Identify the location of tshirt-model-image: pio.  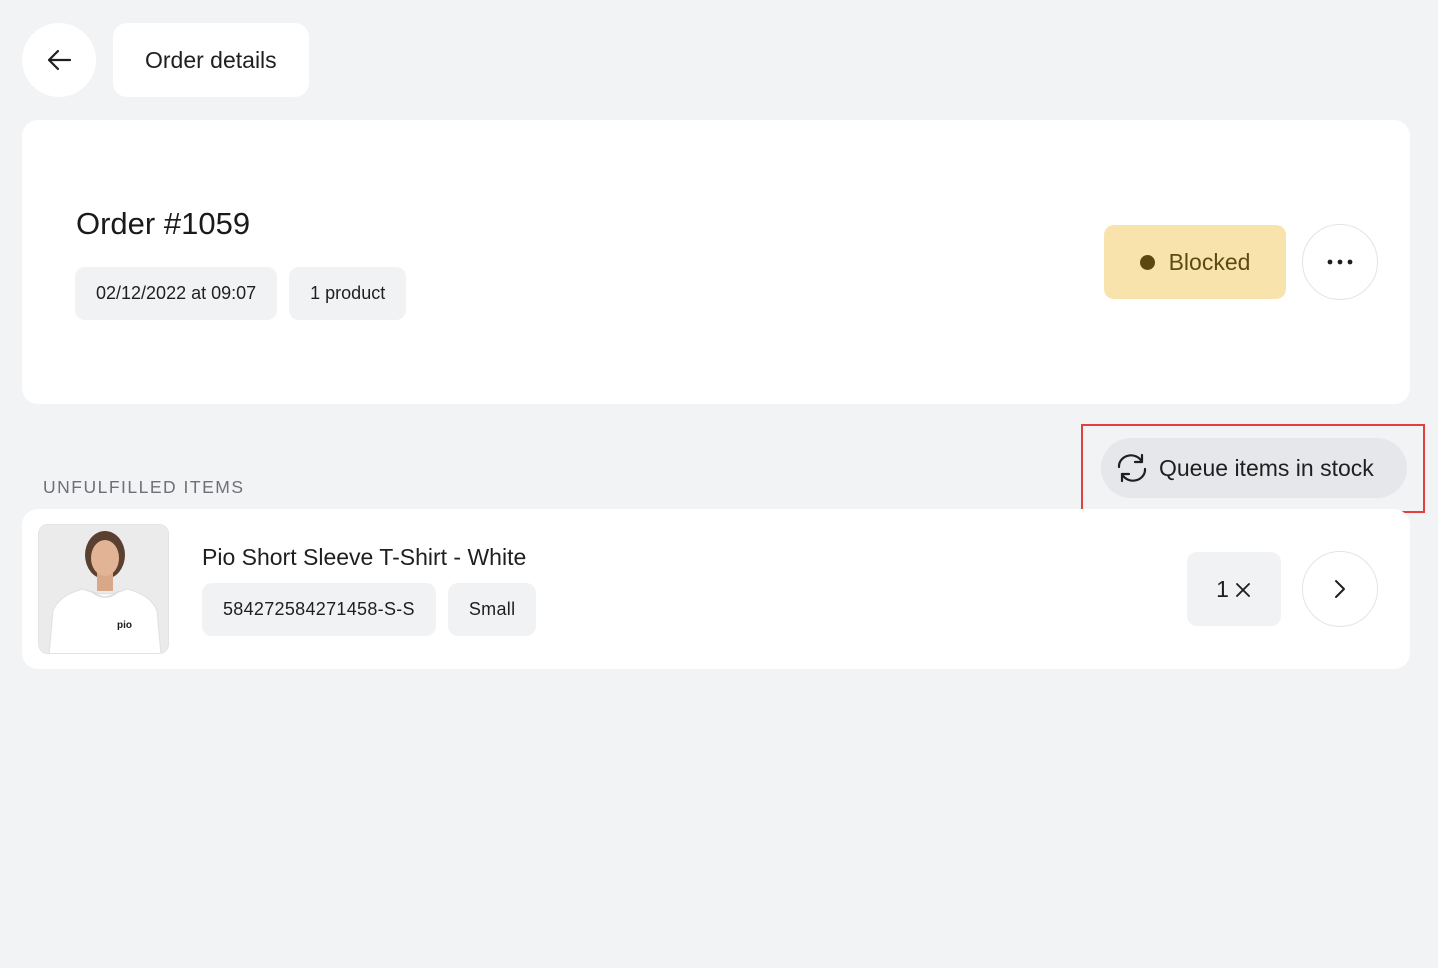
(103, 589).